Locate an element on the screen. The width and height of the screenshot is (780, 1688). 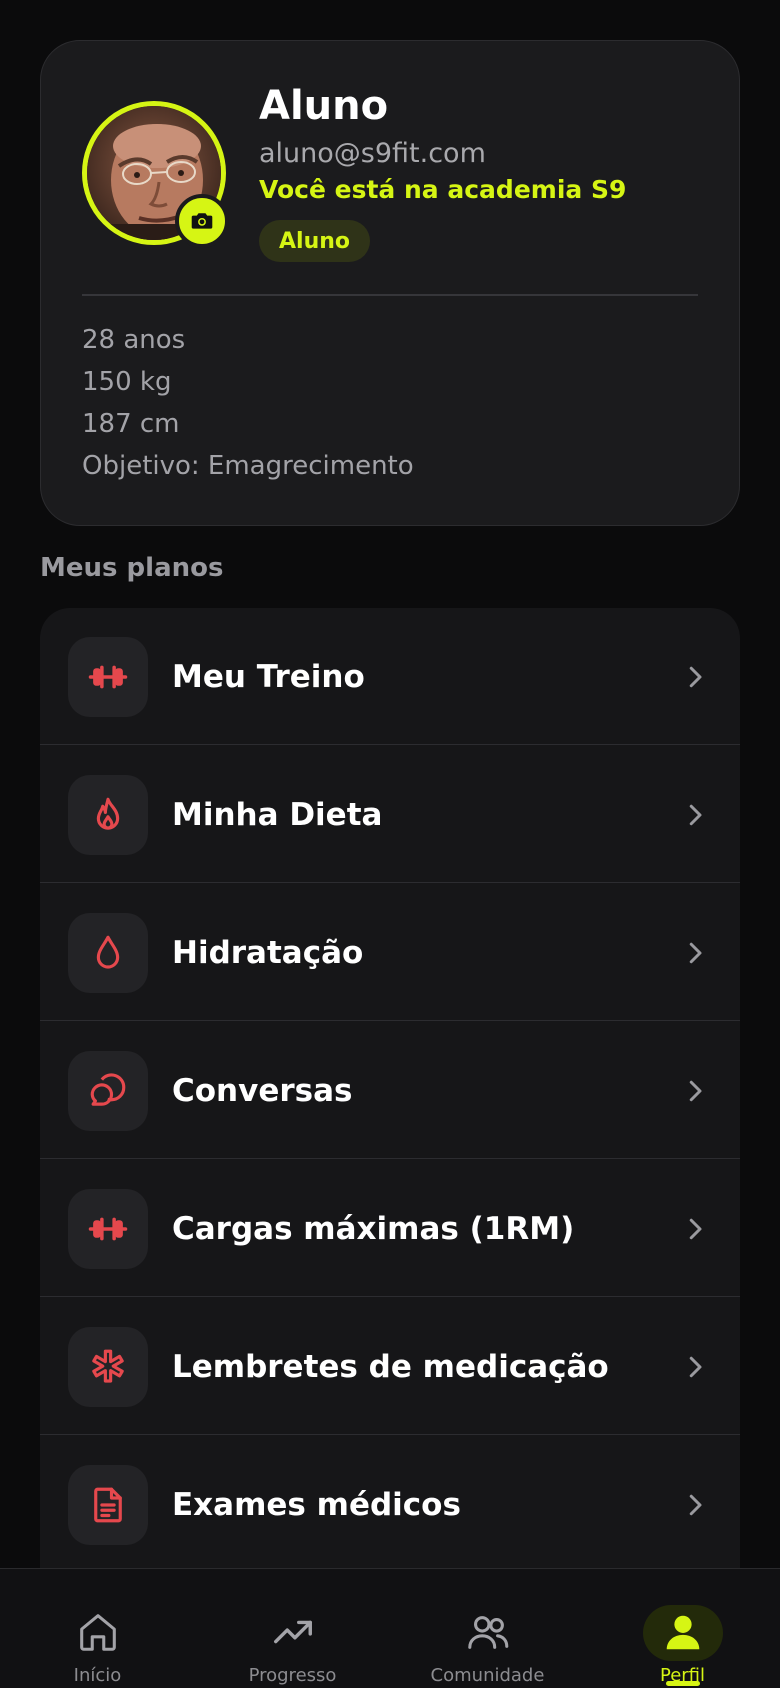
stat-height: 187 cm is located at coordinates (131, 424).